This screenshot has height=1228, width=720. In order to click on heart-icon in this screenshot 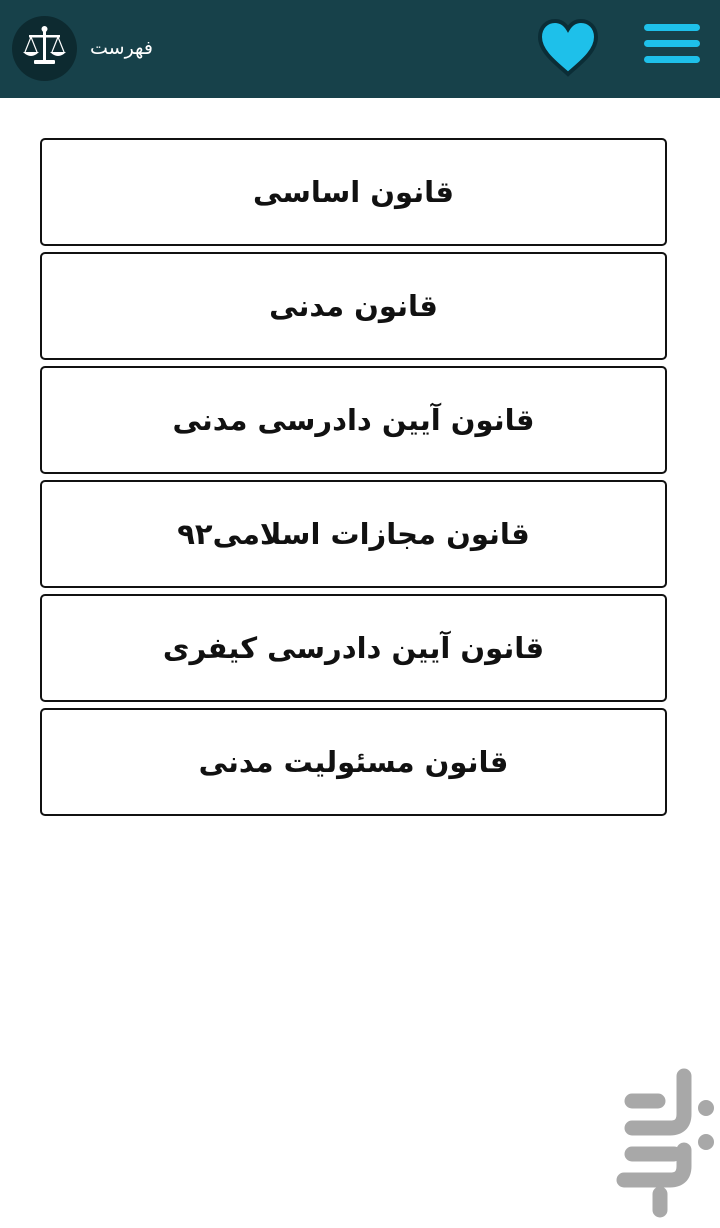, I will do `click(568, 48)`.